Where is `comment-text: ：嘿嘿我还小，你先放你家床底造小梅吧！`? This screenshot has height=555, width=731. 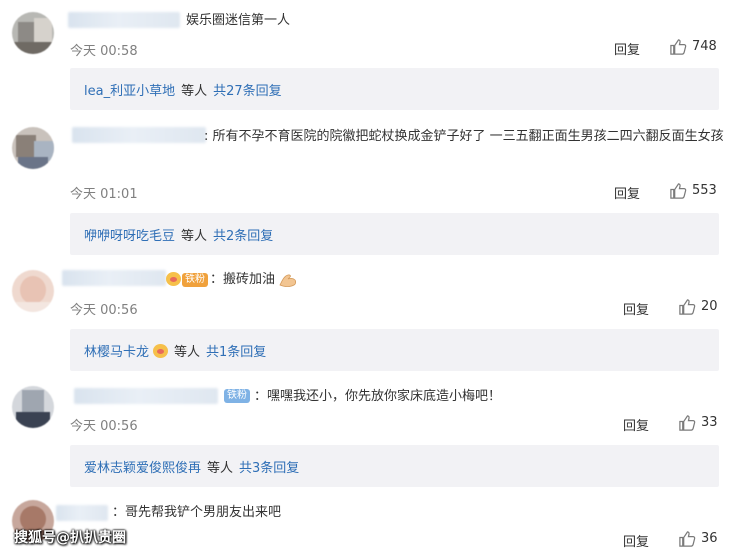 comment-text: ：嘿嘿我还小，你先放你家床底造小梅吧！ is located at coordinates (378, 396).